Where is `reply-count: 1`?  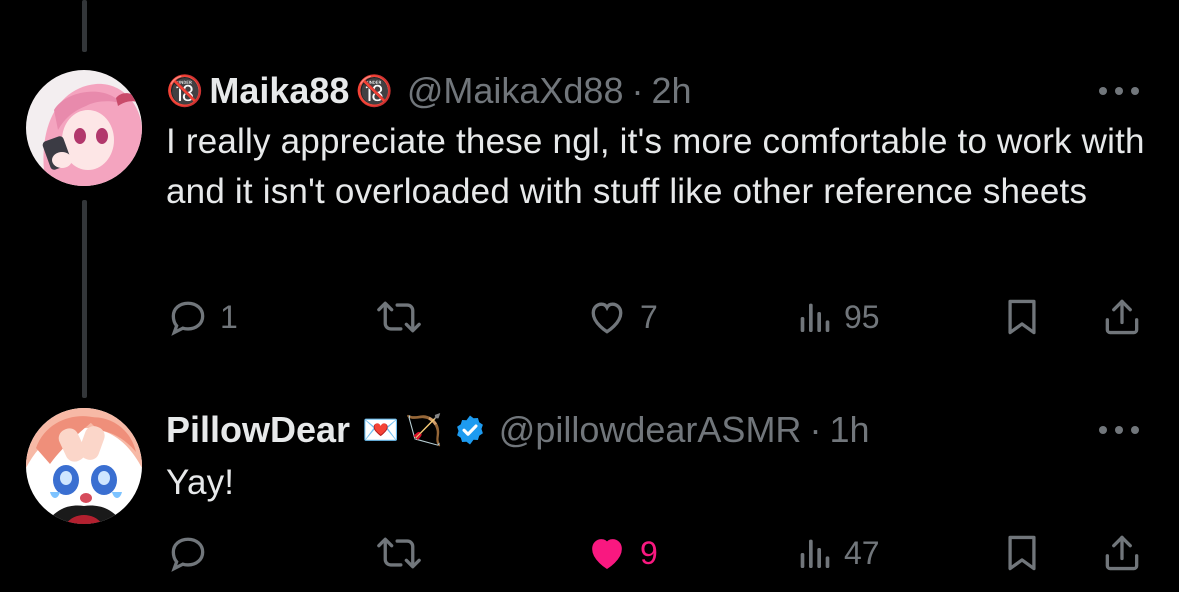 reply-count: 1 is located at coordinates (229, 316).